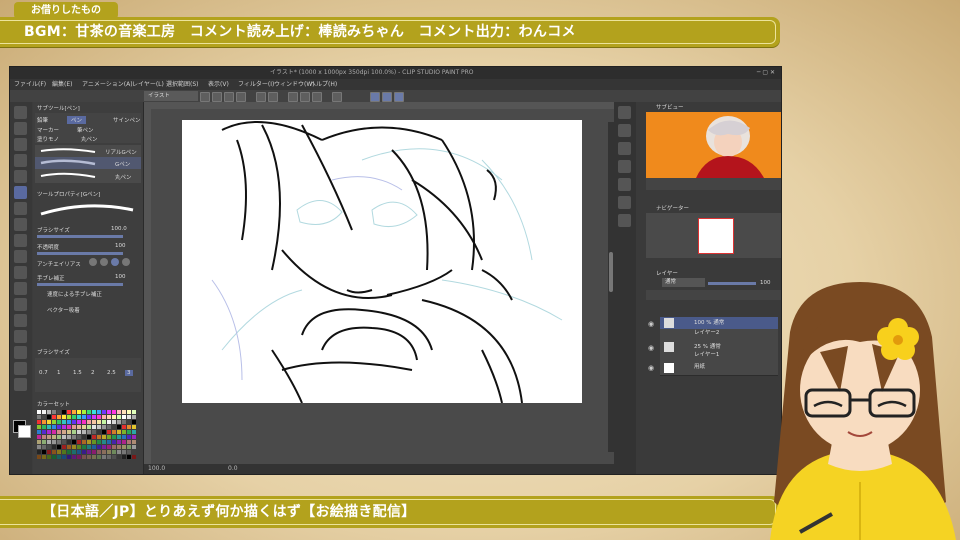 The image size is (960, 540). I want to click on stabilization-value: 100, so click(120, 277).